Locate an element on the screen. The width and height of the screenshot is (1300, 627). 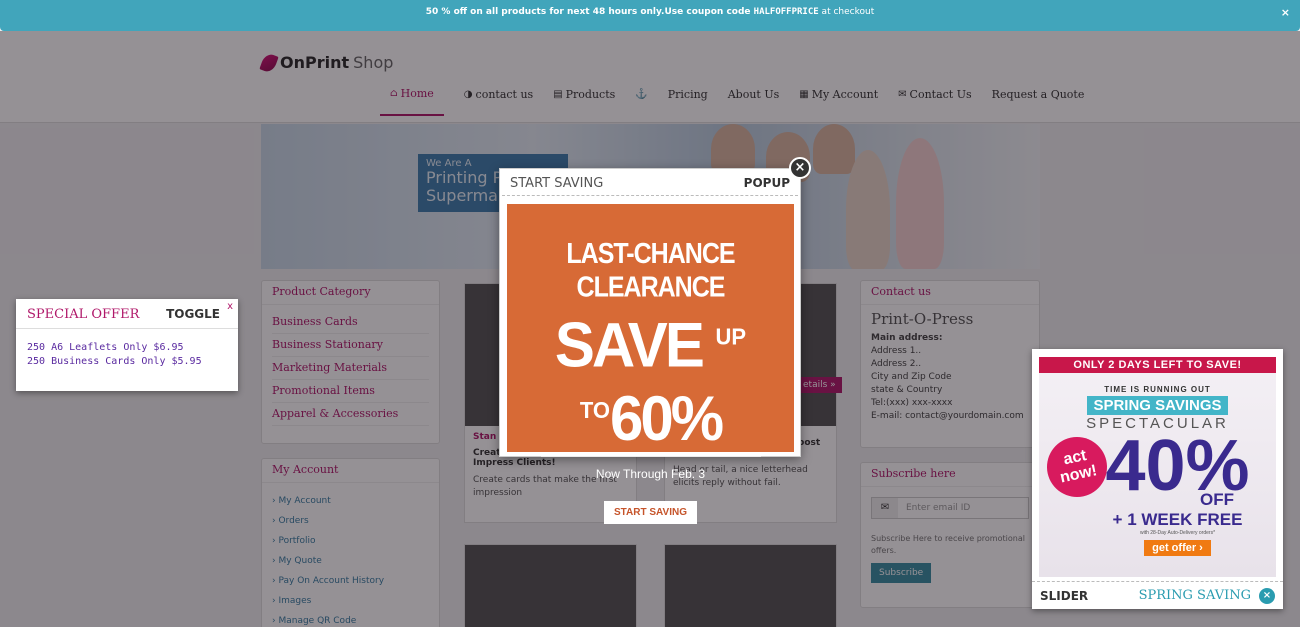
toggle-title: SPECIAL OFFER is located at coordinates (83, 314).